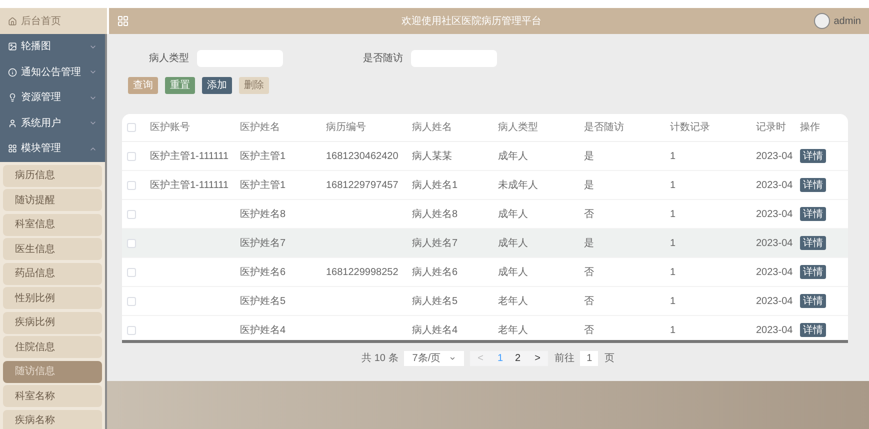  Describe the element at coordinates (263, 330) in the screenshot. I see `table-cell: 医护姓名4` at that location.